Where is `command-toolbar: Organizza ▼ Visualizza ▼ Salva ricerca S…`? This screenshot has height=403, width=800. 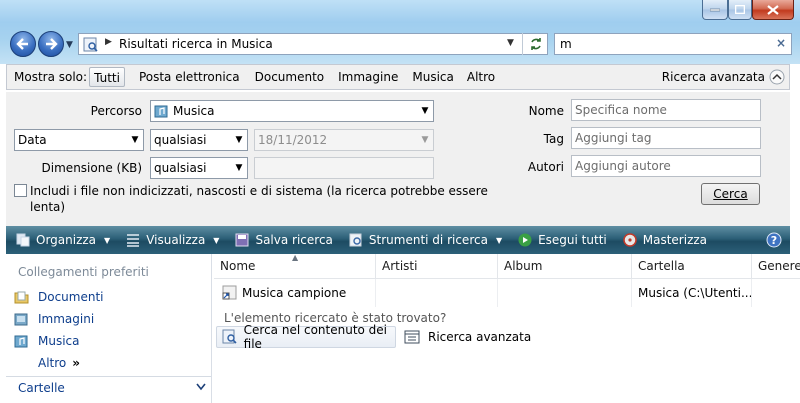
command-toolbar: Organizza ▼ Visualizza ▼ Salva ricerca S… is located at coordinates (398, 240).